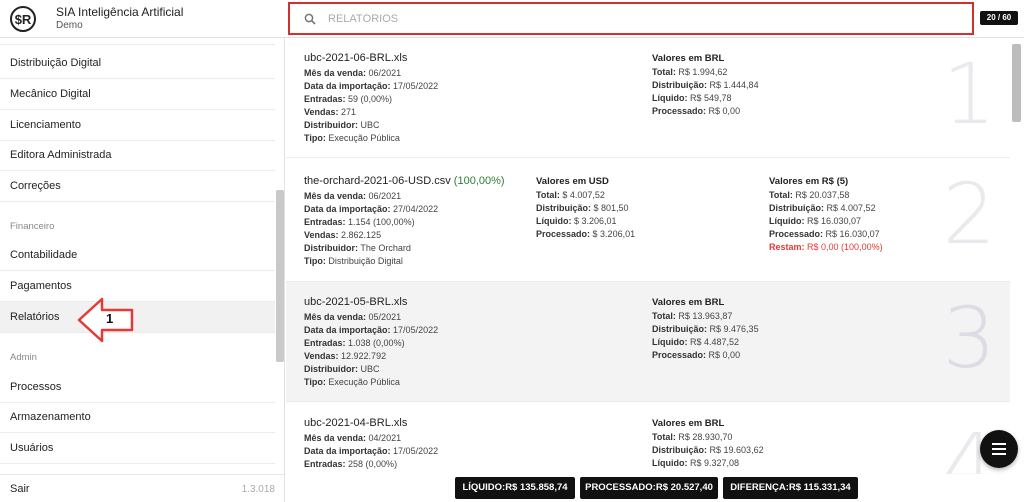  I want to click on report-field-distribuidor: Distribuidor: UBC, so click(342, 125).